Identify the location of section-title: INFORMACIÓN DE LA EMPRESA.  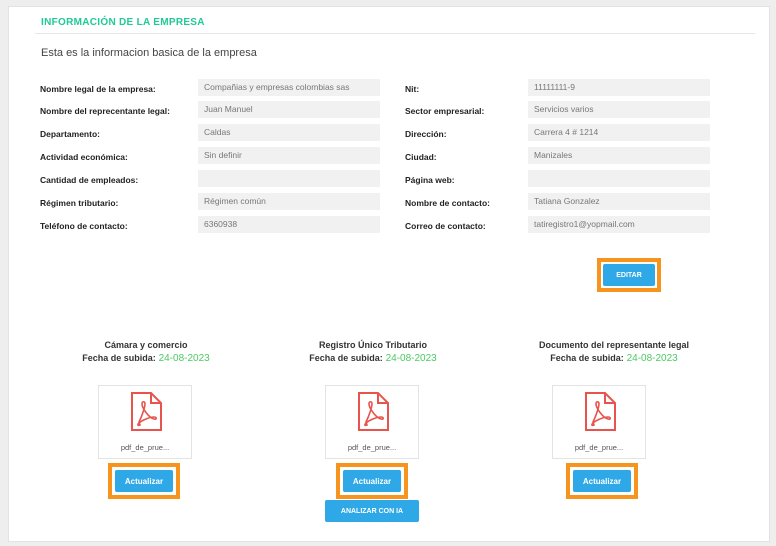
(123, 22).